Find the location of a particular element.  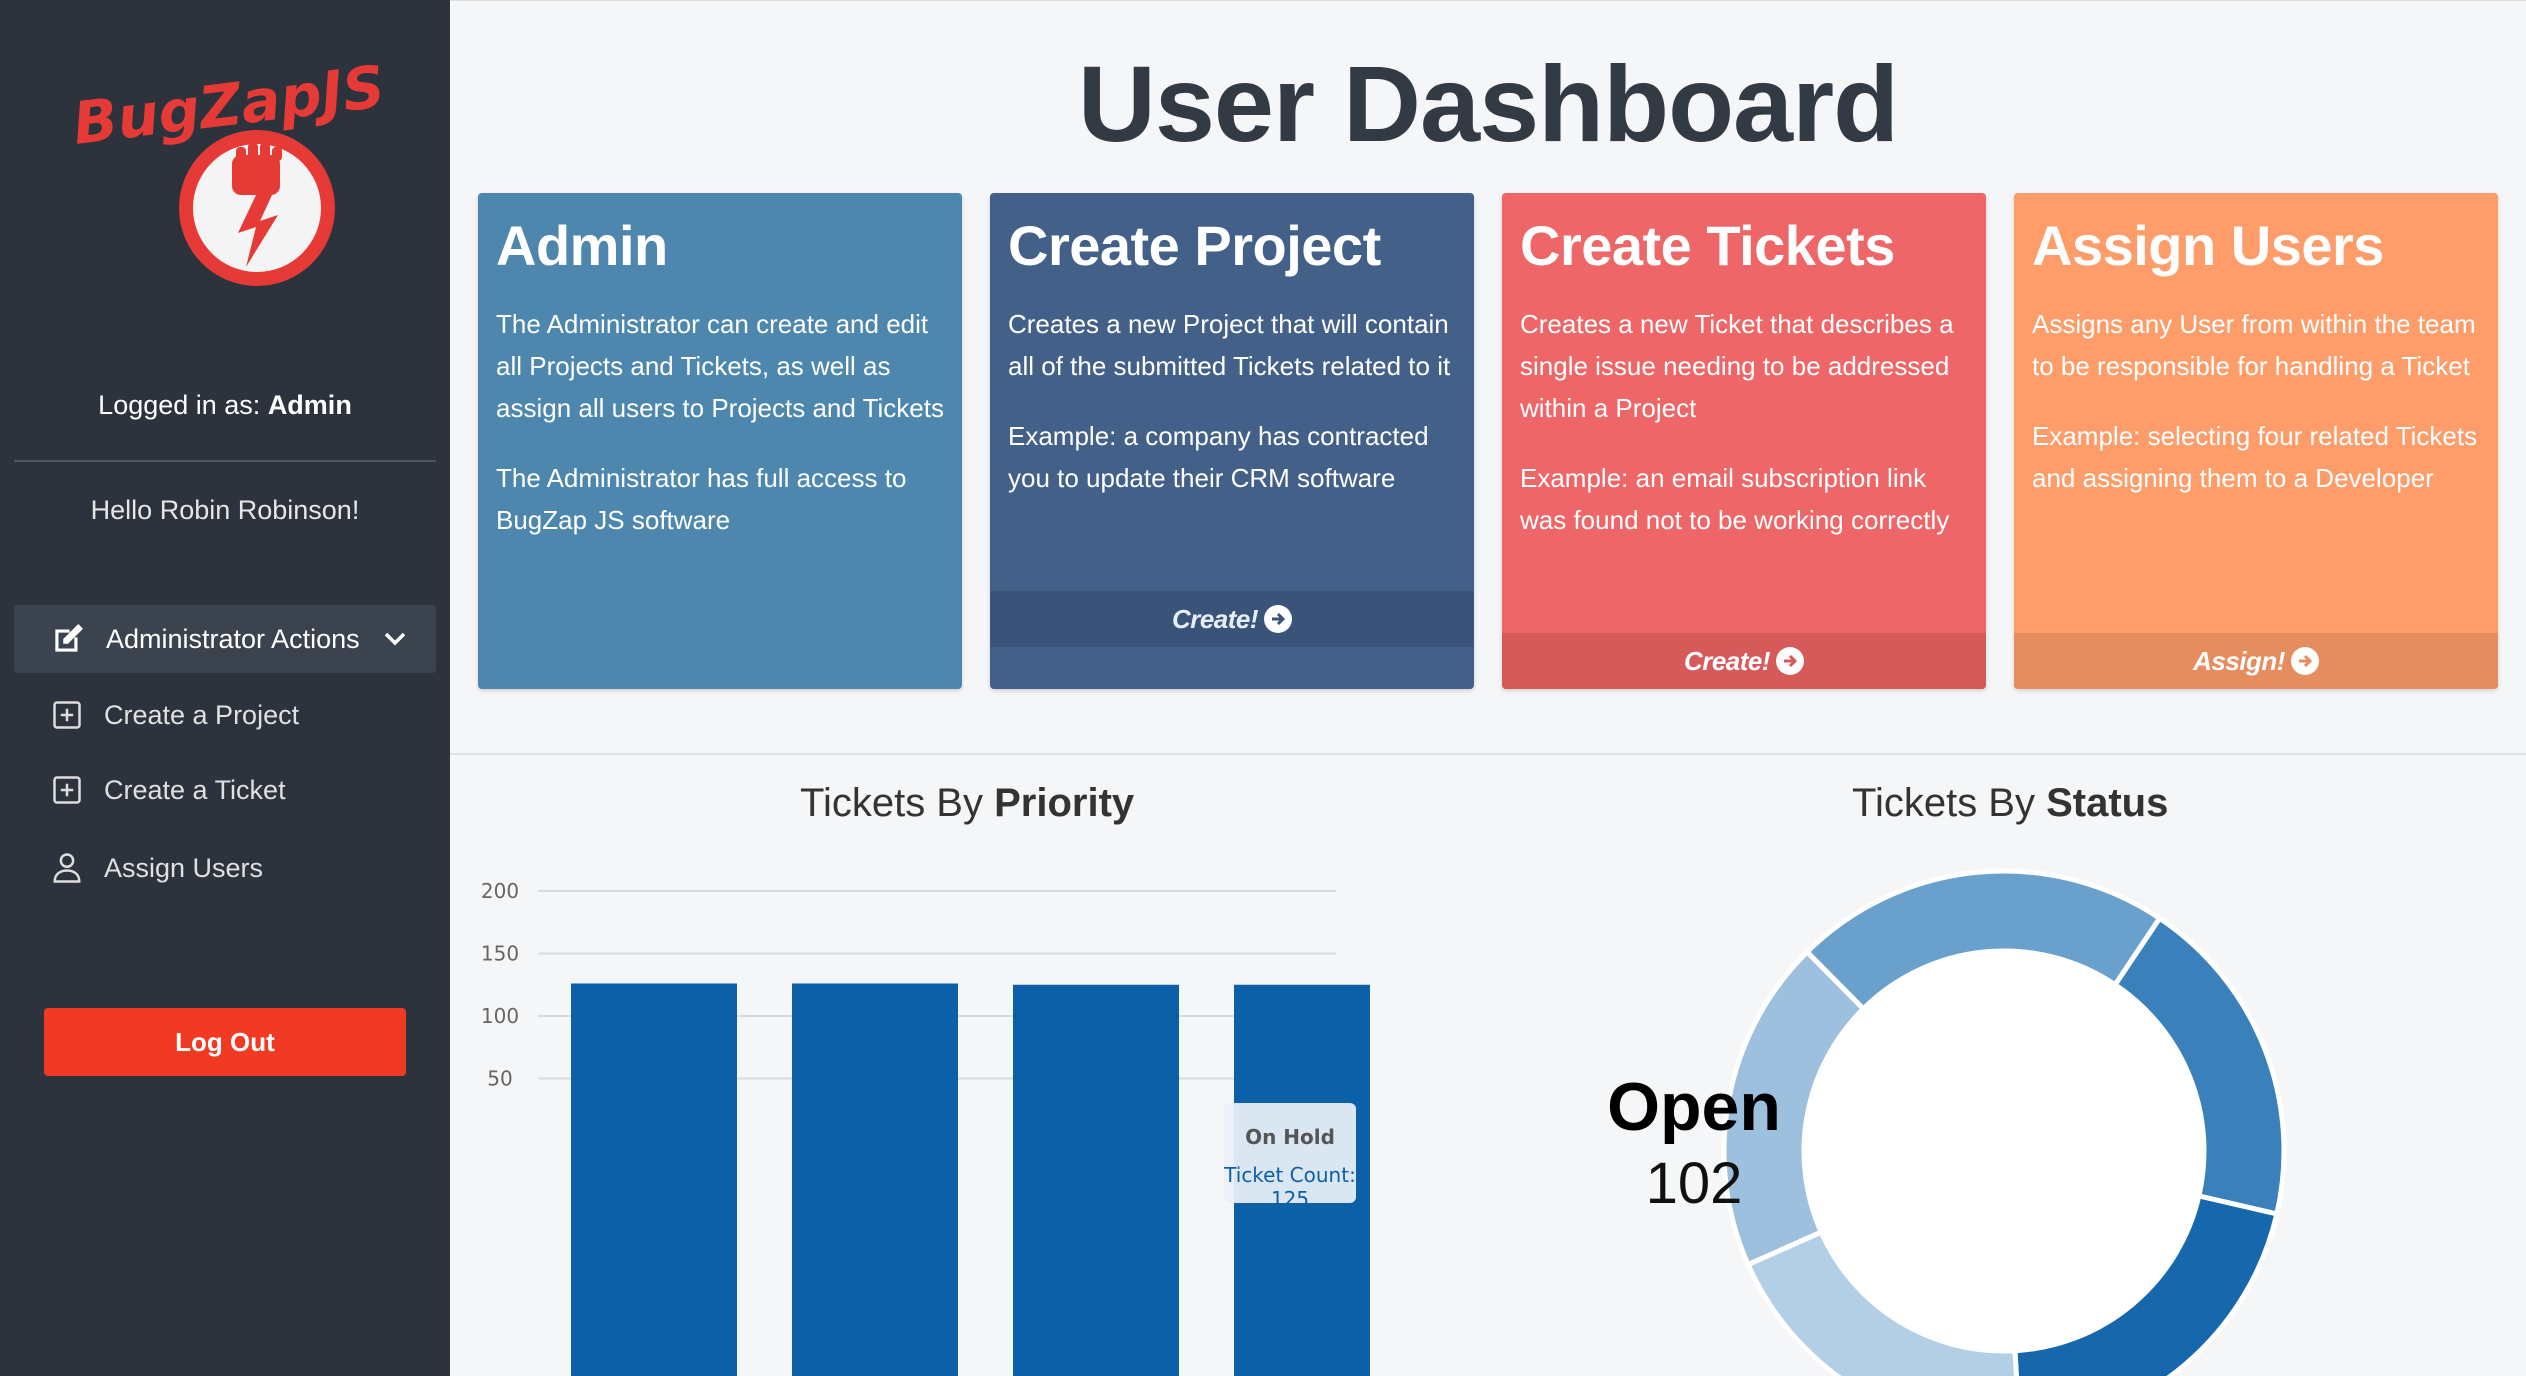

create-project-button: Create! is located at coordinates (1232, 619).